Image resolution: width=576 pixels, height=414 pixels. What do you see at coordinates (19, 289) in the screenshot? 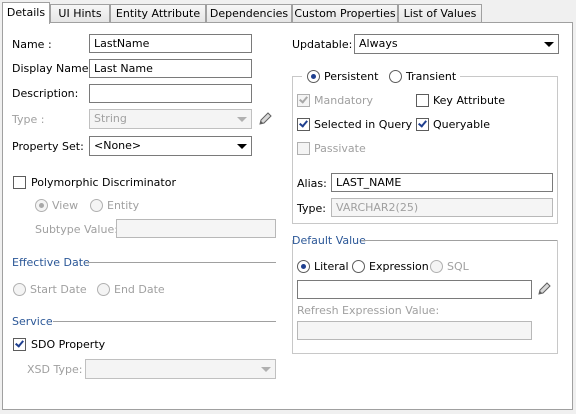
I see `start-date-radio` at bounding box center [19, 289].